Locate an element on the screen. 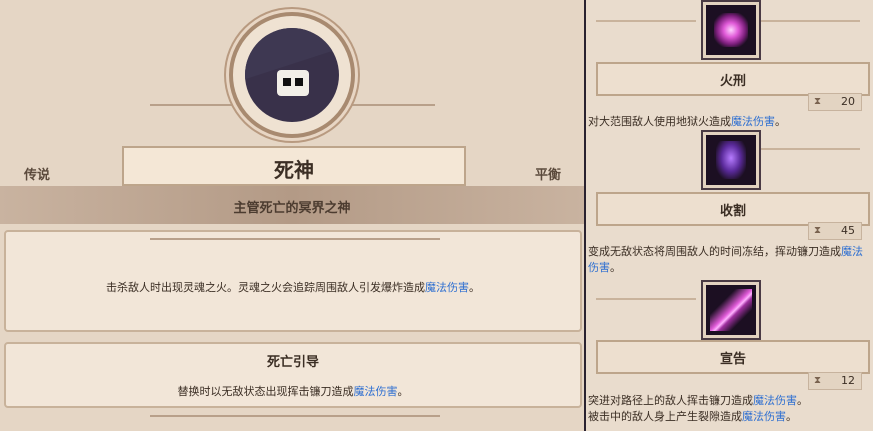 The width and height of the screenshot is (873, 431). hero-type-label: 平衡 is located at coordinates (548, 175).